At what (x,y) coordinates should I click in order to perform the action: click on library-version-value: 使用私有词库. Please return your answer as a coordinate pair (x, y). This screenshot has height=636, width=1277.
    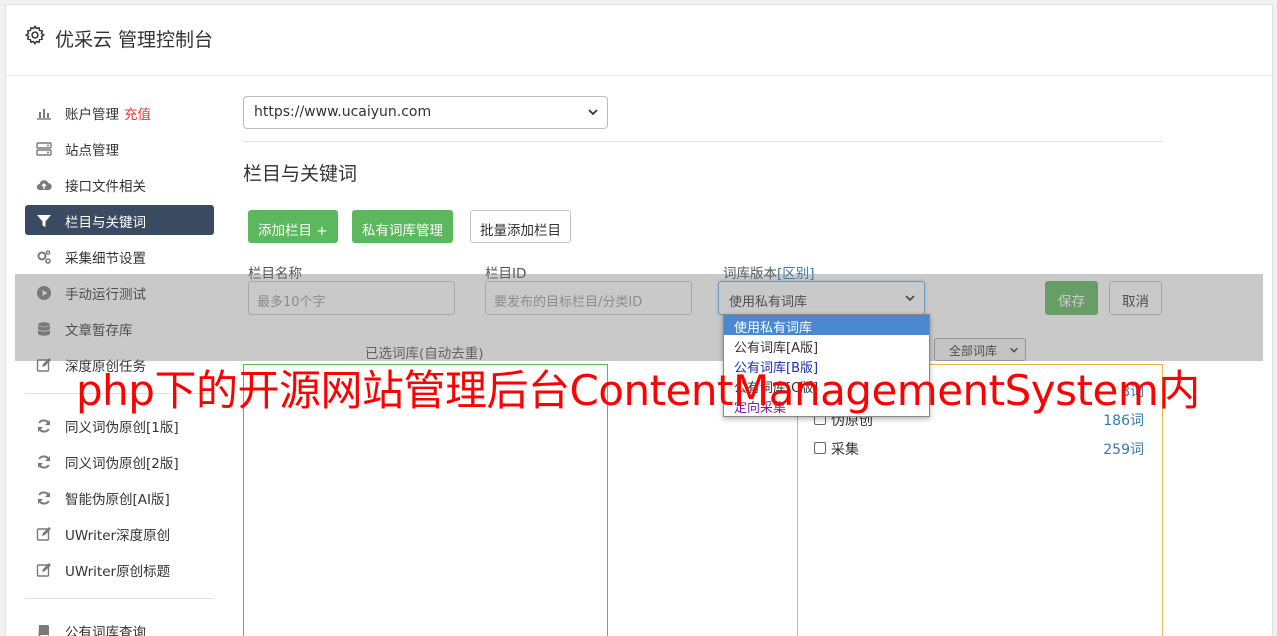
    Looking at the image, I should click on (768, 302).